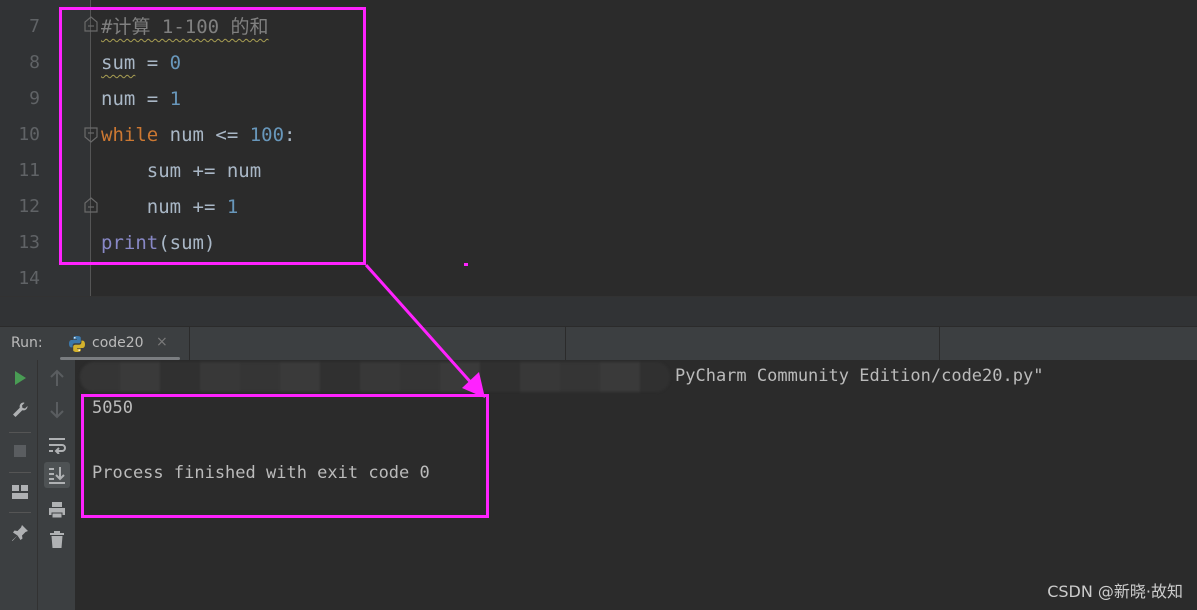 The image size is (1197, 610). What do you see at coordinates (77, 346) in the screenshot?
I see `python-icon` at bounding box center [77, 346].